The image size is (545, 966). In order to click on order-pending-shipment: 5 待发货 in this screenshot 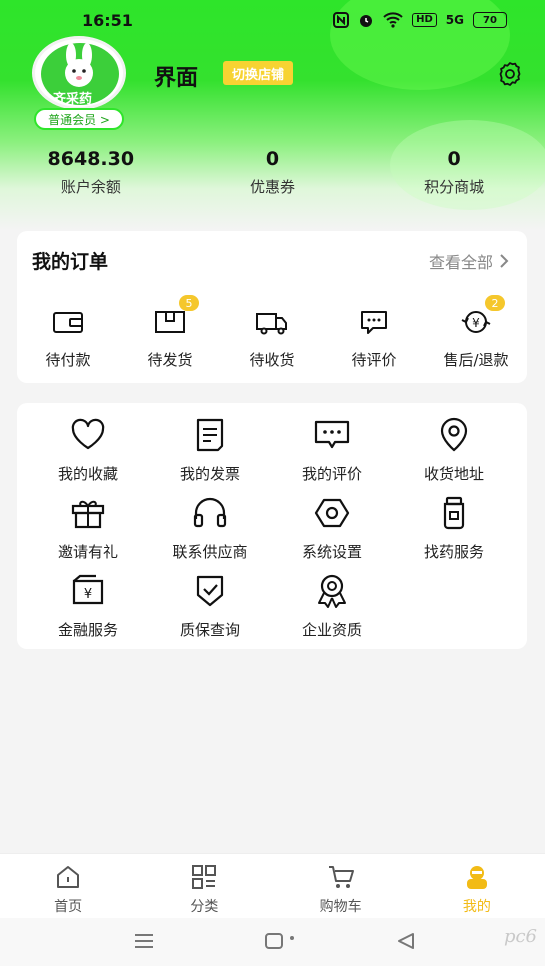, I will do `click(170, 332)`.